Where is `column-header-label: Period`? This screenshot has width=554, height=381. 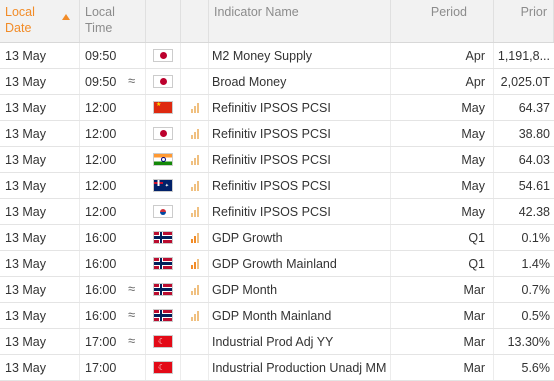
column-header-label: Period is located at coordinates (448, 12).